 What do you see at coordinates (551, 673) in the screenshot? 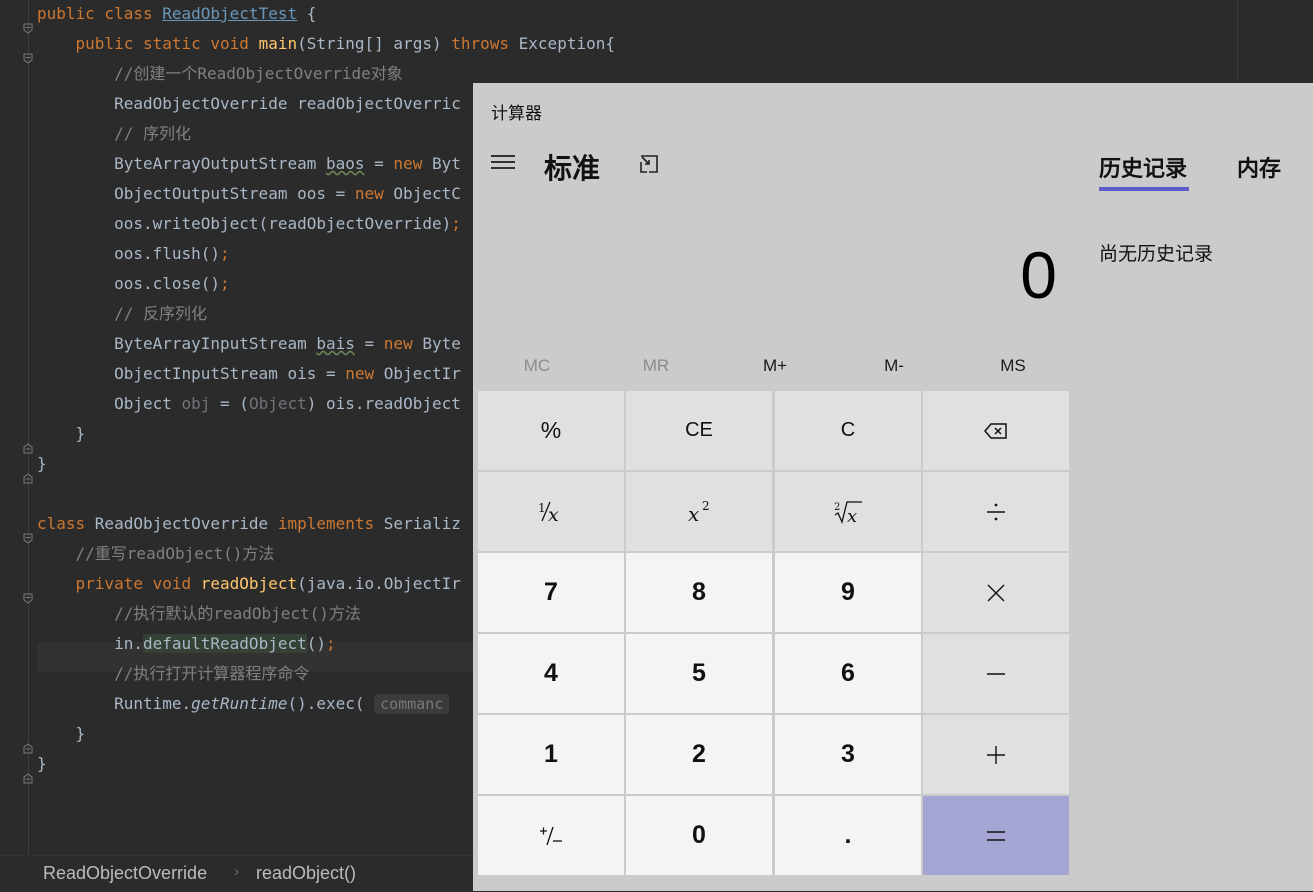
I see `digit-4-button: 4` at bounding box center [551, 673].